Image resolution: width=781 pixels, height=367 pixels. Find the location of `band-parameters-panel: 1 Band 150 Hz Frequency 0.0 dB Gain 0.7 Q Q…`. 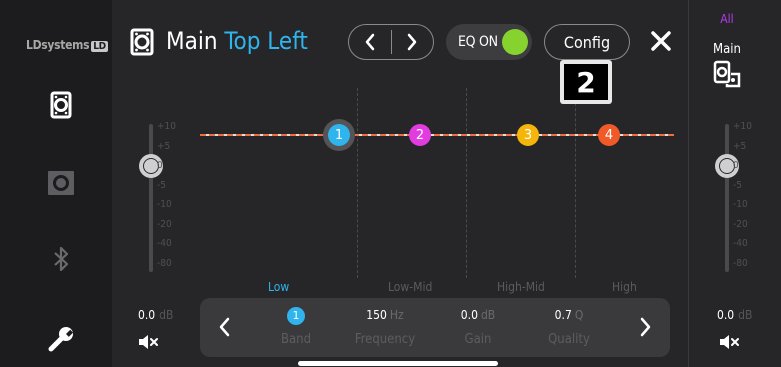

band-parameters-panel: 1 Band 150 Hz Frequency 0.0 dB Gain 0.7 Q Q… is located at coordinates (435, 327).